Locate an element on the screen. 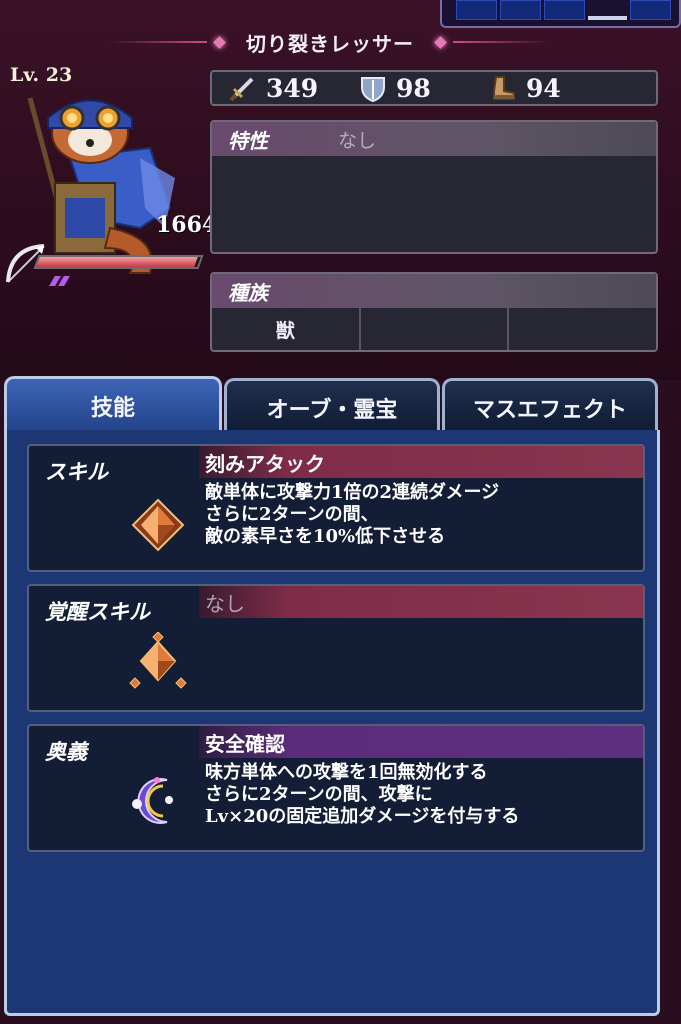  trait-label: 特性 is located at coordinates (248, 140).